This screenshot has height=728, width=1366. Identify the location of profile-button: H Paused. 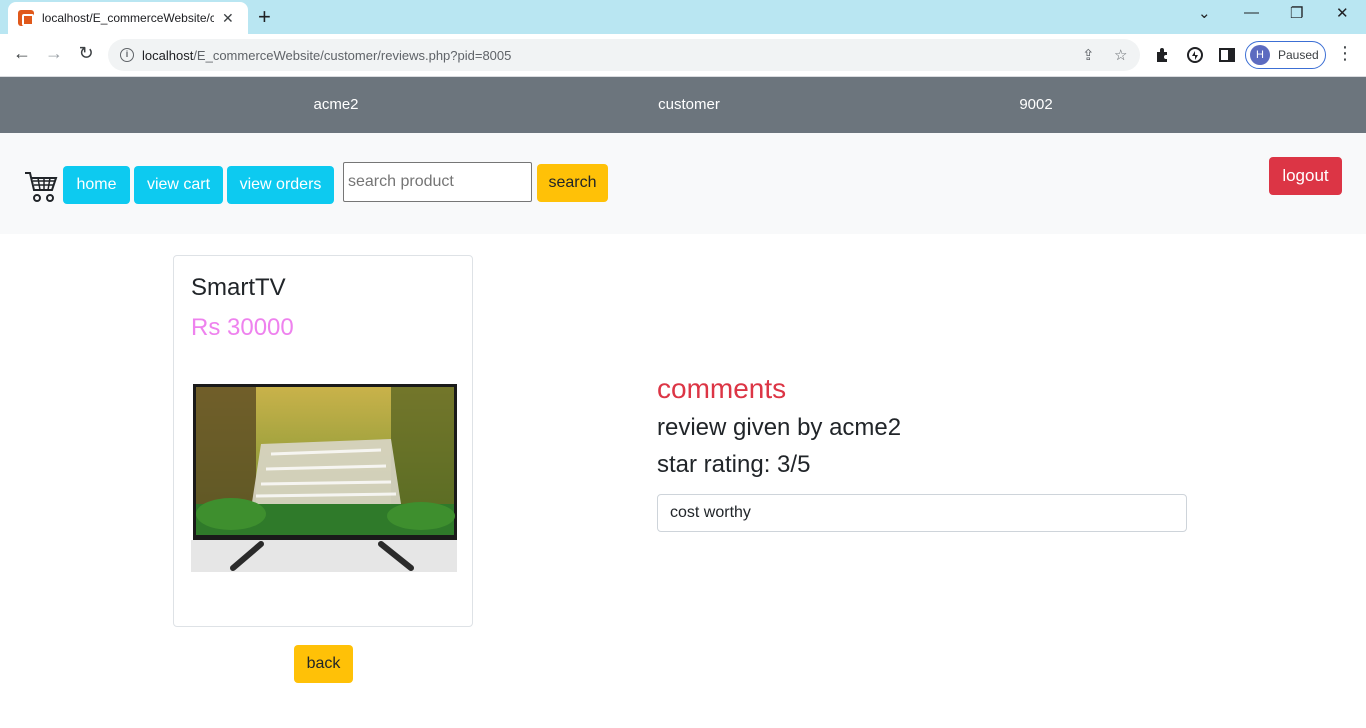
(1285, 55).